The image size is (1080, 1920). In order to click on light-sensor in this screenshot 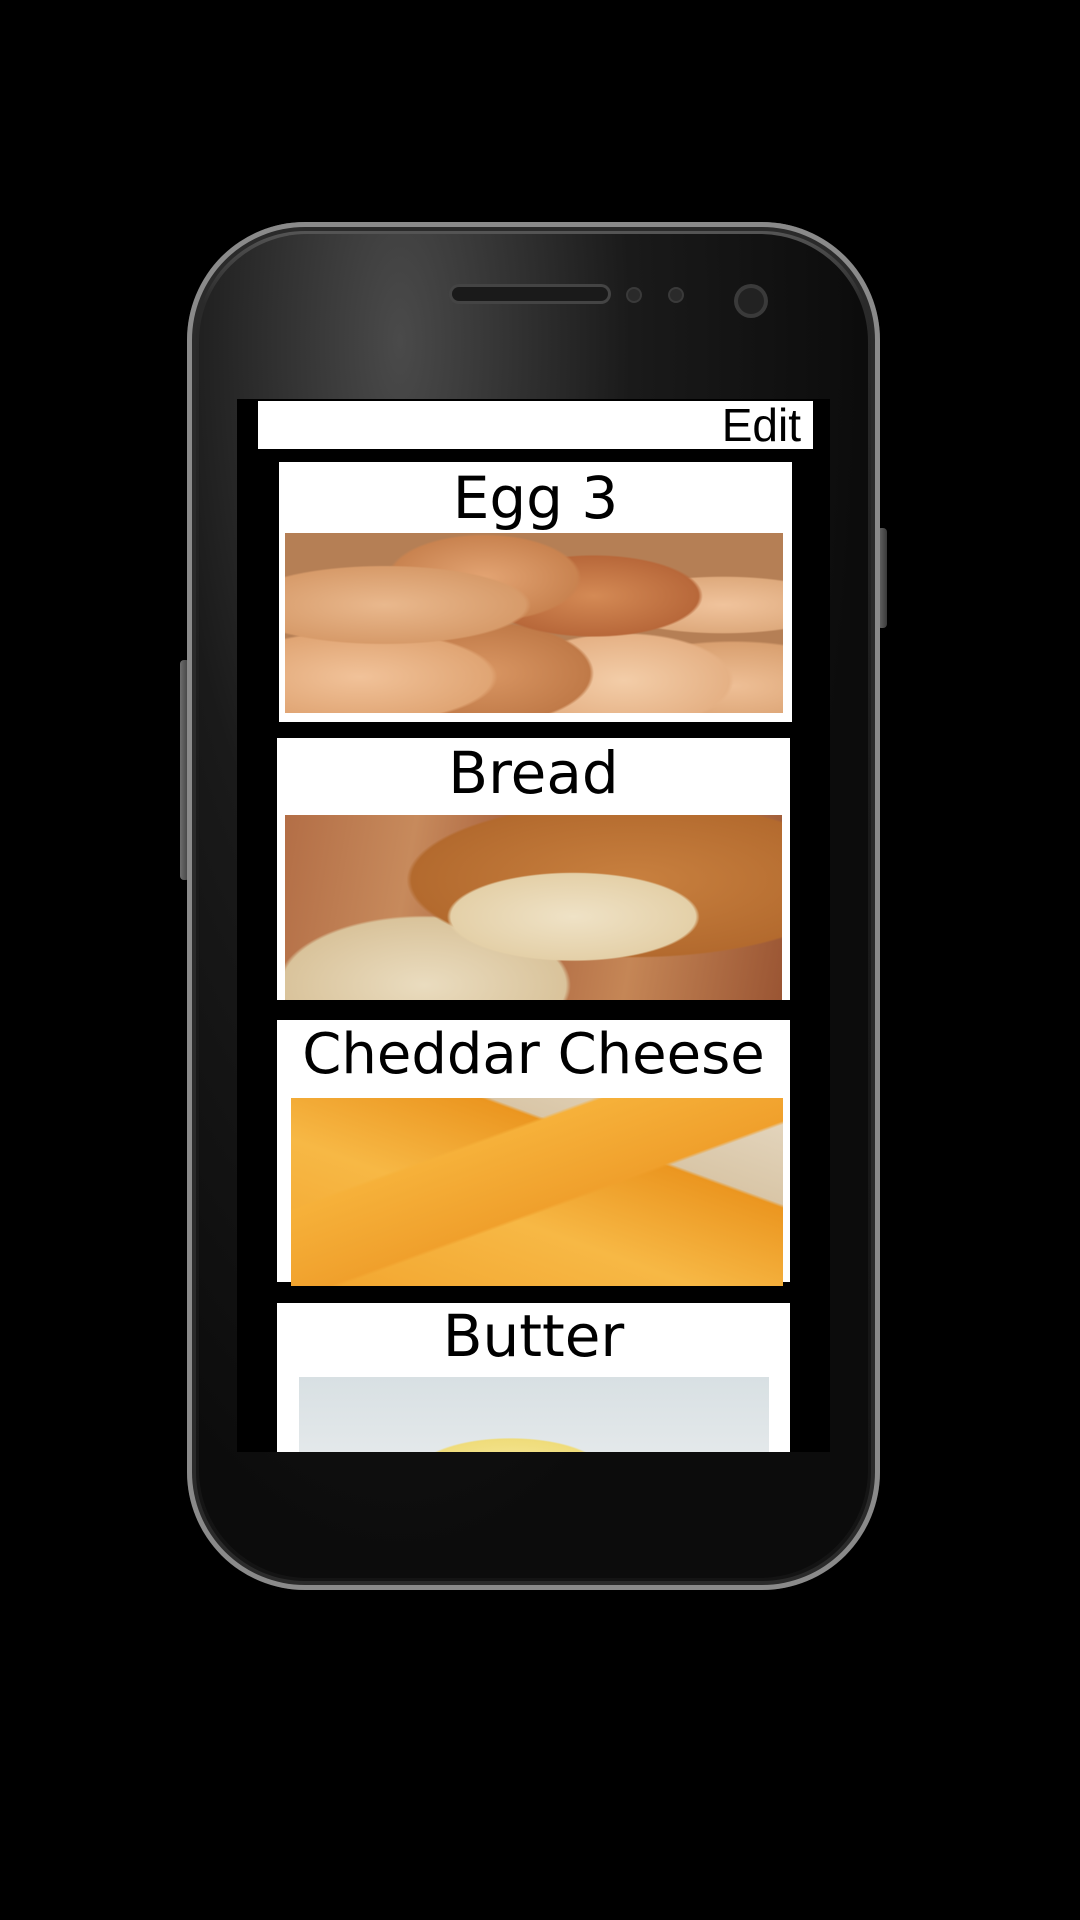, I will do `click(676, 295)`.